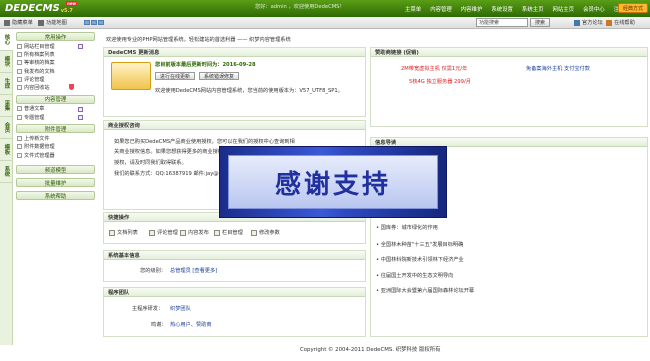 This screenshot has height=361, width=650. I want to click on mode-switch-button: 经典方式, so click(633, 8).